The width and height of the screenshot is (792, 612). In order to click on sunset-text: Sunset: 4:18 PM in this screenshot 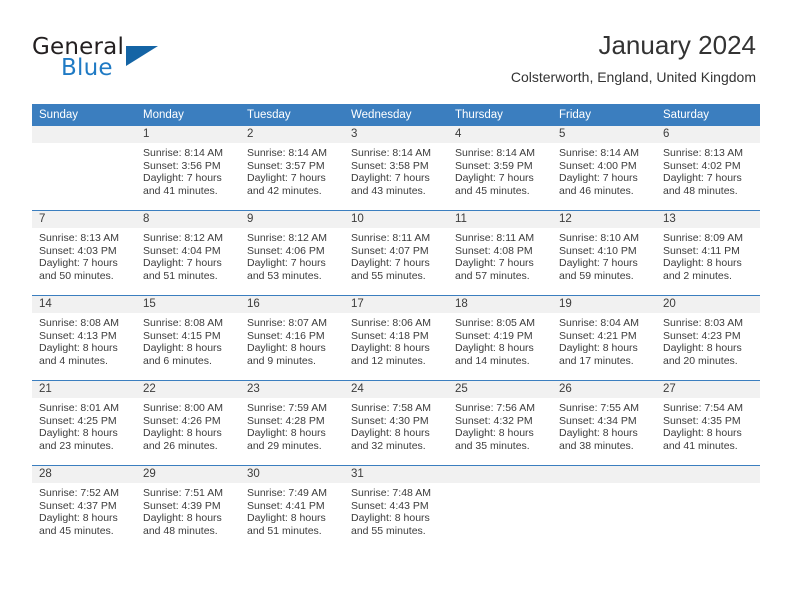, I will do `click(390, 335)`.